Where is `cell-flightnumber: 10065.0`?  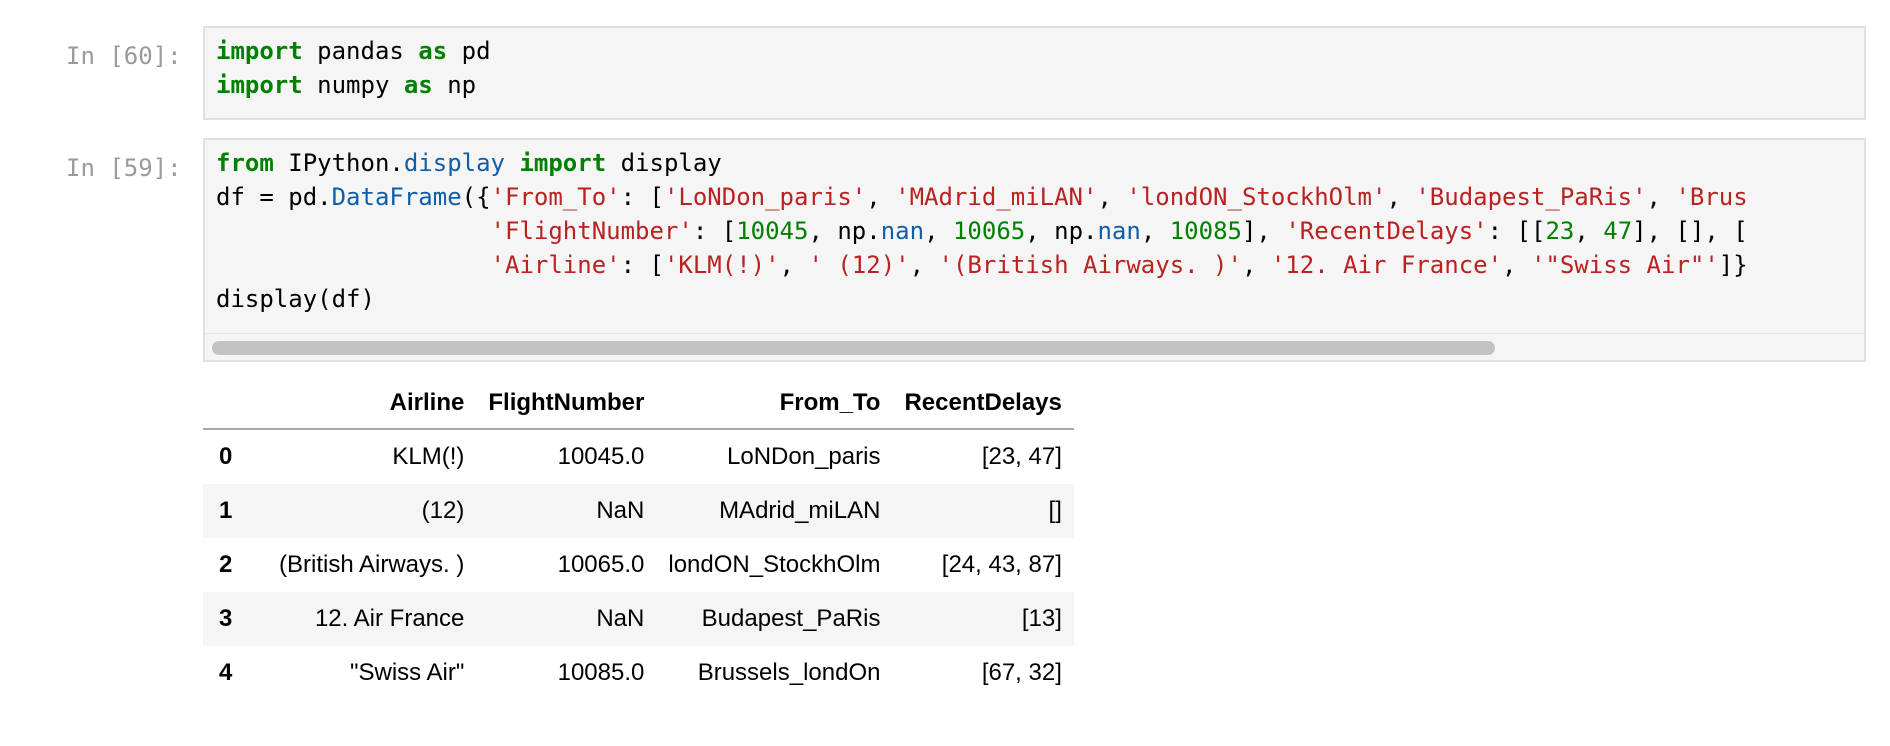
cell-flightnumber: 10065.0 is located at coordinates (601, 564).